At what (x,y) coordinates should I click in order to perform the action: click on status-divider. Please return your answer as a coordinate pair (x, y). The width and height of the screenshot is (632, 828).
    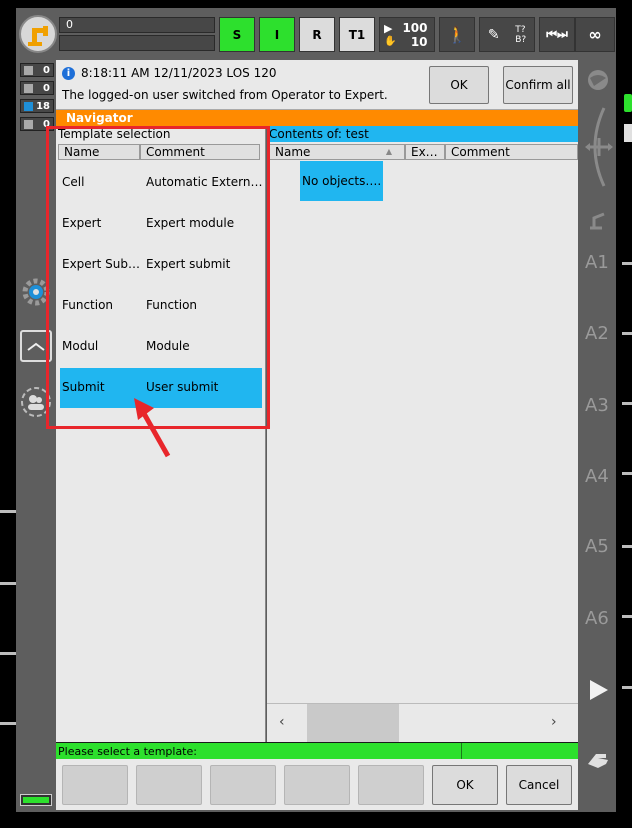
    Looking at the image, I should click on (461, 751).